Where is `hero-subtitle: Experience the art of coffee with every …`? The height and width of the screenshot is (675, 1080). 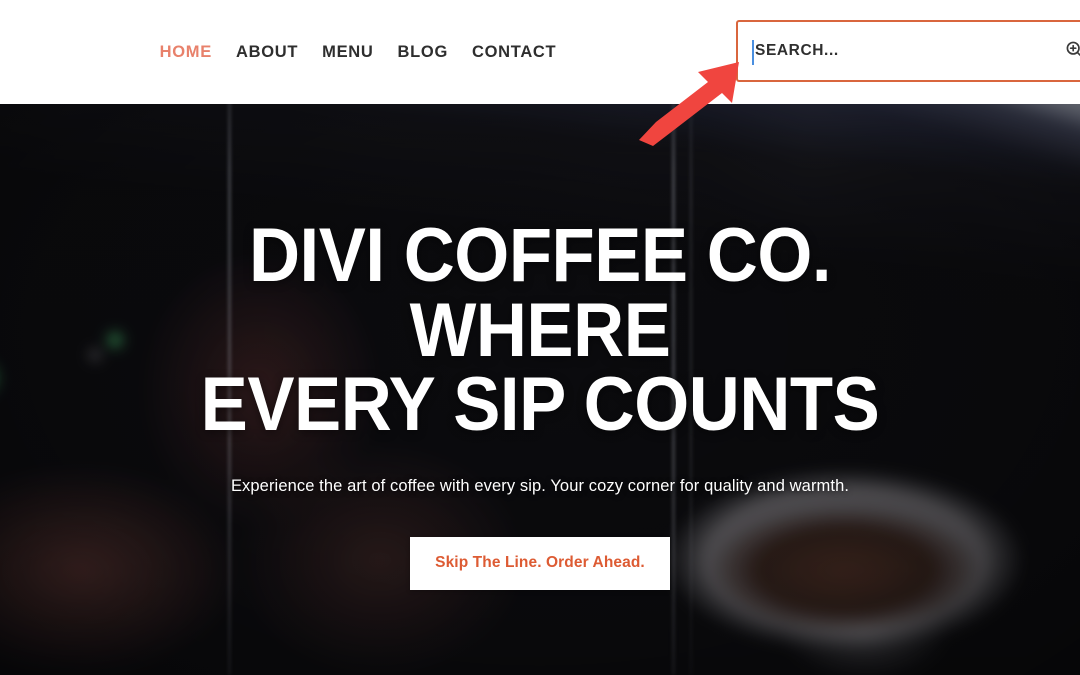
hero-subtitle: Experience the art of coffee with every … is located at coordinates (540, 485).